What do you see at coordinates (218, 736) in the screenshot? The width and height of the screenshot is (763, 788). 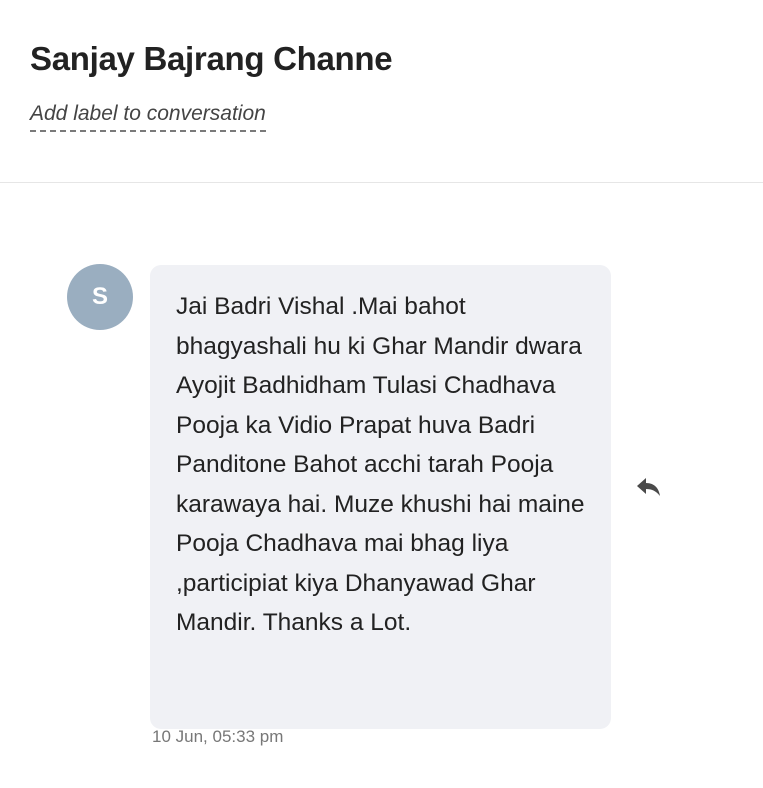 I see `message-timestamp: 10 Jun, 05:33 pm` at bounding box center [218, 736].